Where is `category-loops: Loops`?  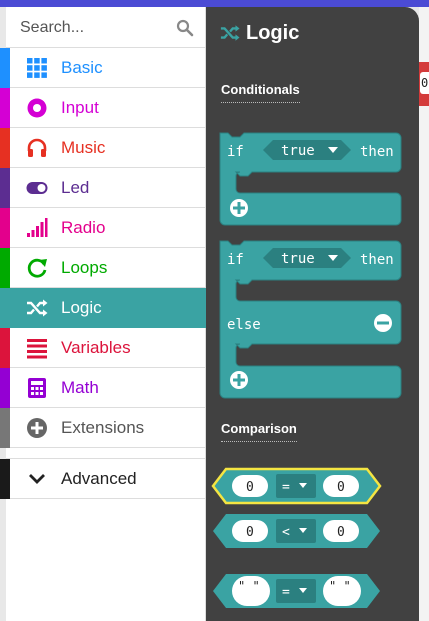
category-loops: Loops is located at coordinates (103, 268).